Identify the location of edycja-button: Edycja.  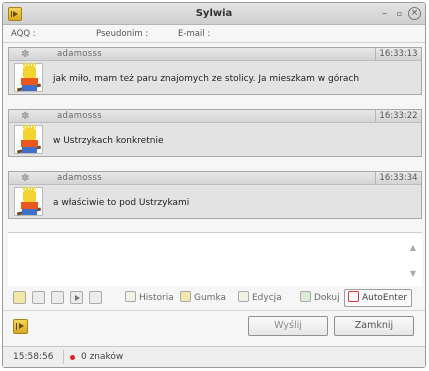
(260, 298).